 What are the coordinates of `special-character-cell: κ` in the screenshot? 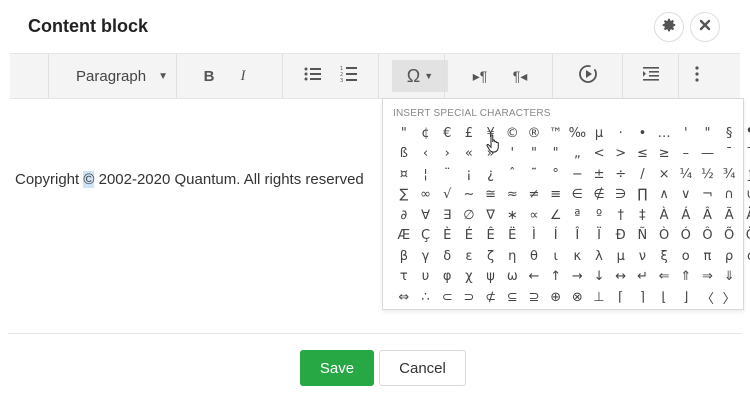 It's located at (578, 256).